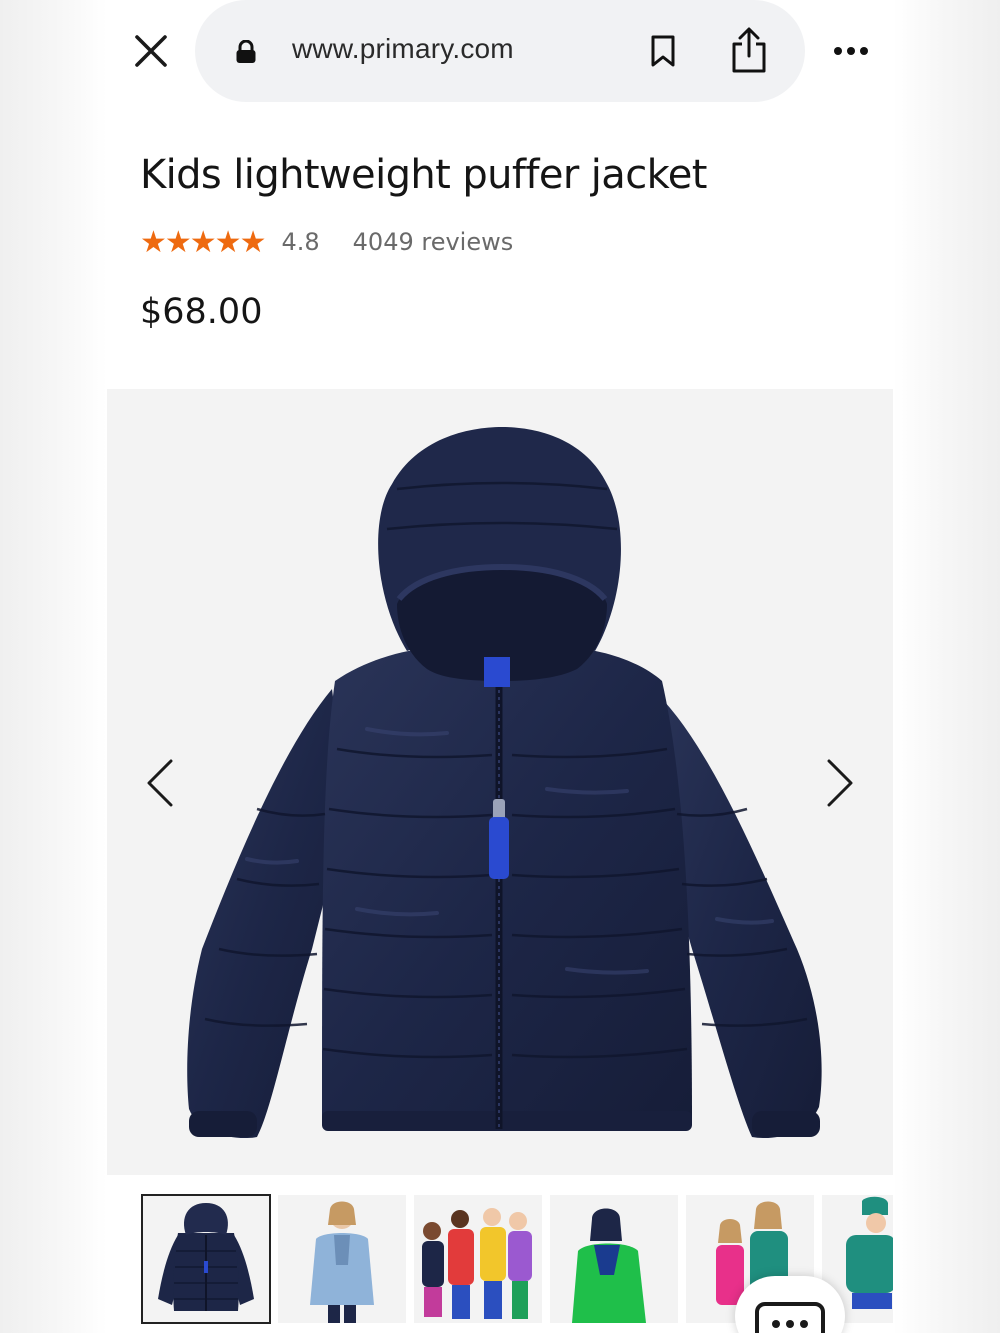 This screenshot has width=1000, height=1333. I want to click on share-icon, so click(749, 50).